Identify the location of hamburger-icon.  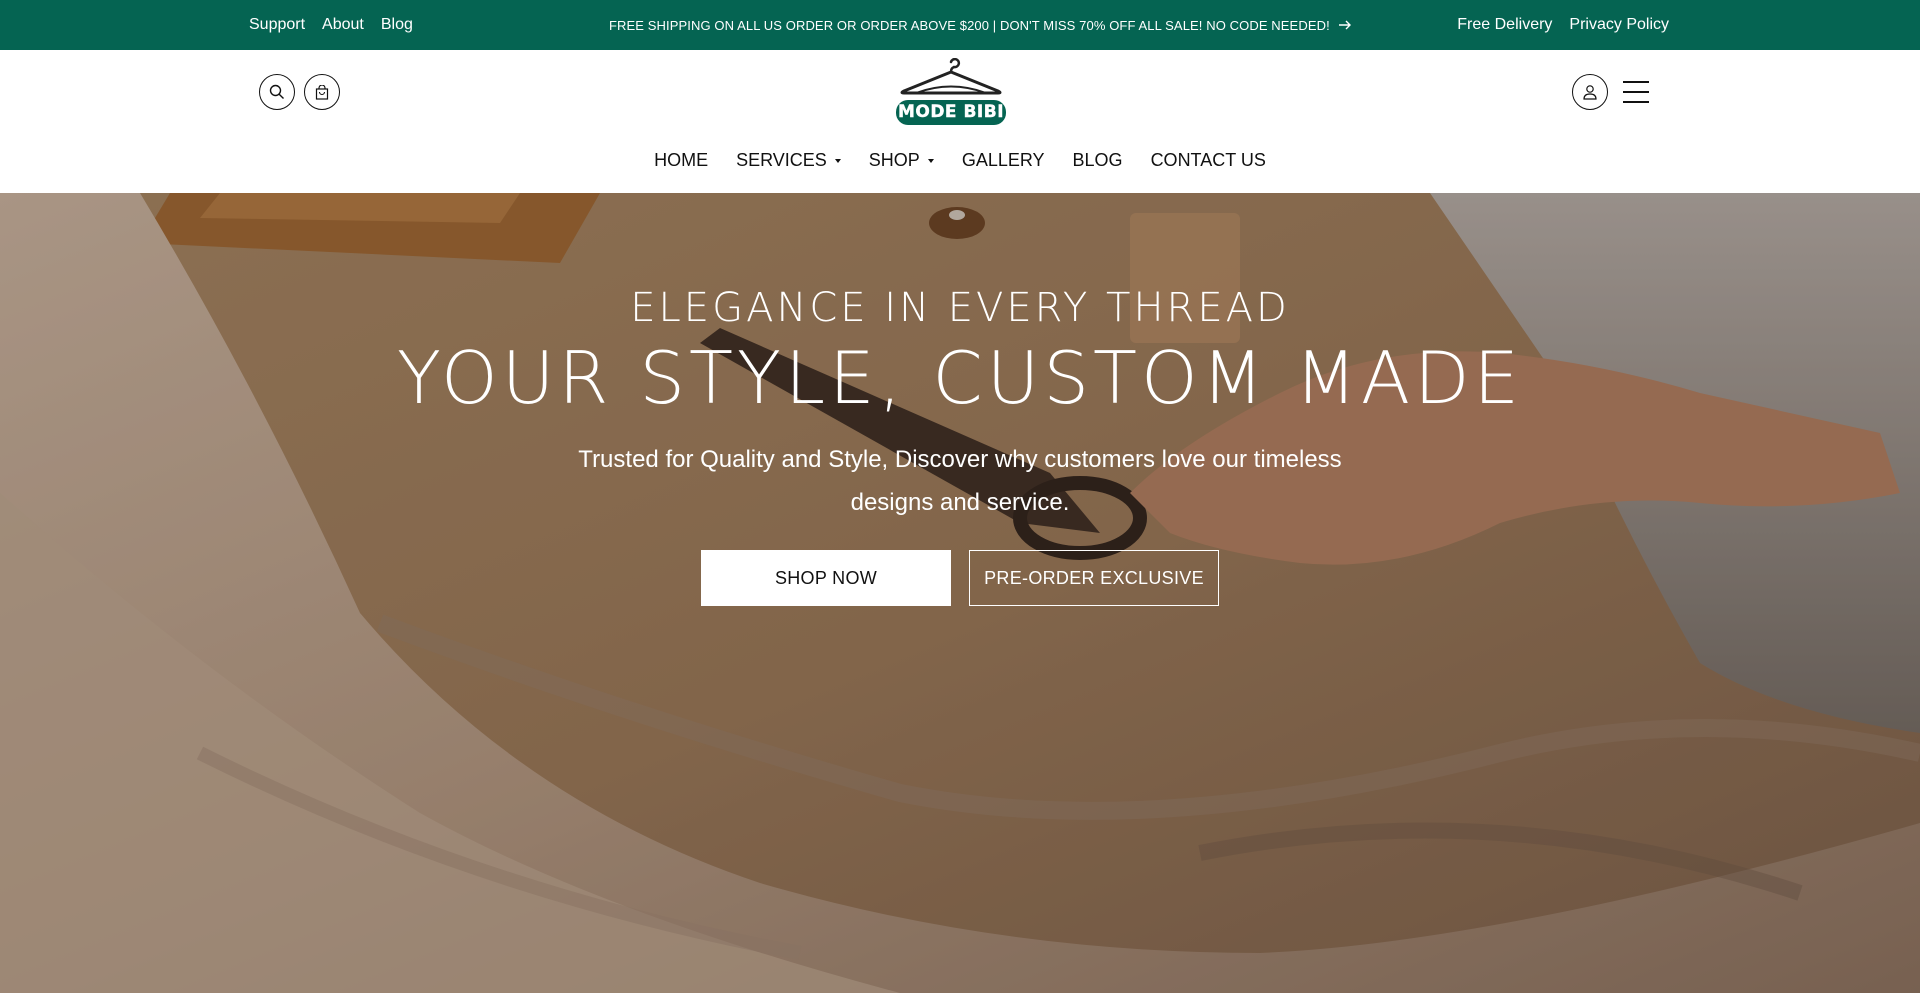
(1636, 82).